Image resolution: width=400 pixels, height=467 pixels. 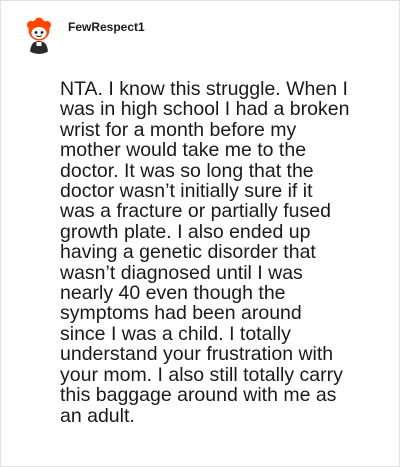 What do you see at coordinates (39, 35) in the screenshot?
I see `reddit-snoo-avatar-icon` at bounding box center [39, 35].